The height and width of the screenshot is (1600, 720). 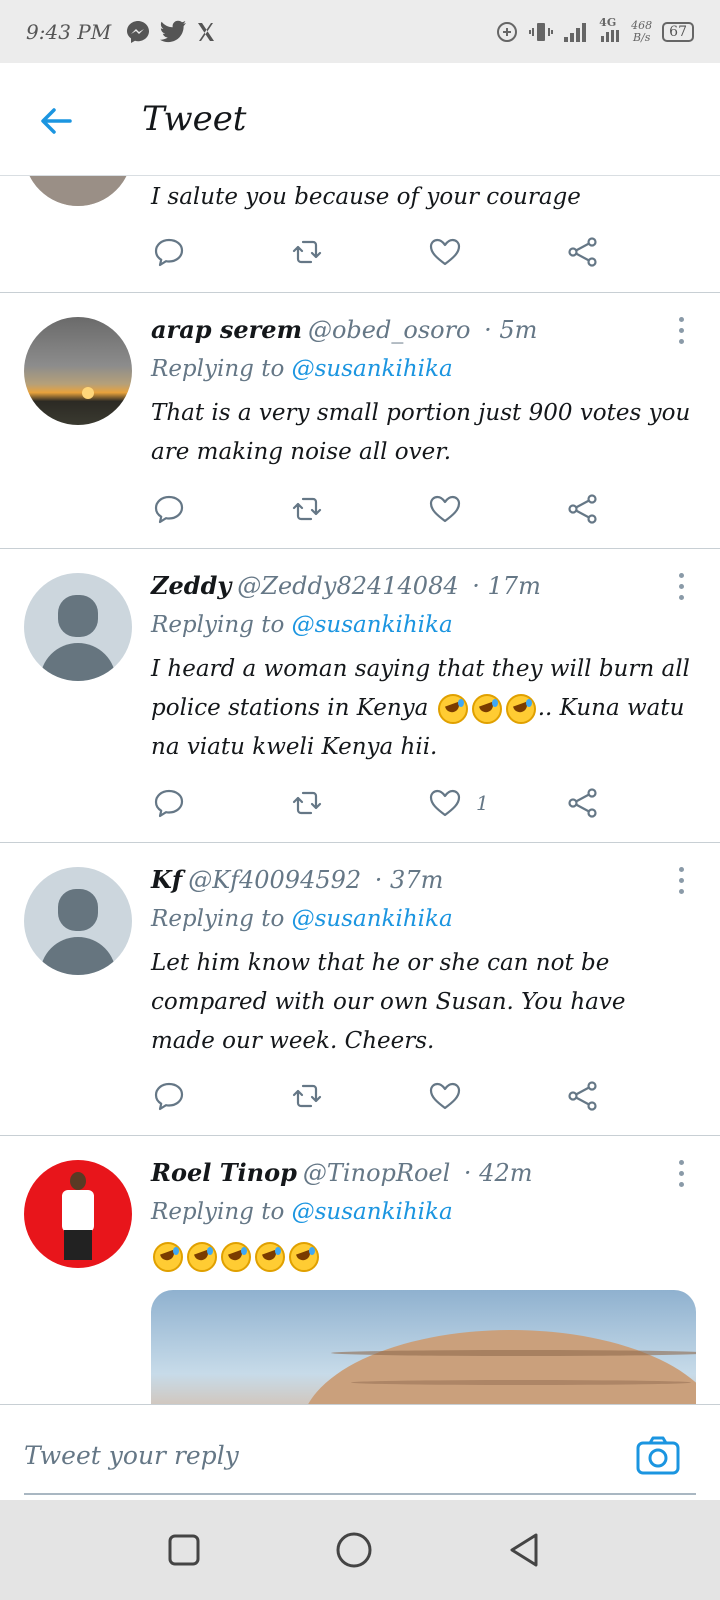 I want to click on display-name: Kf, so click(x=166, y=879).